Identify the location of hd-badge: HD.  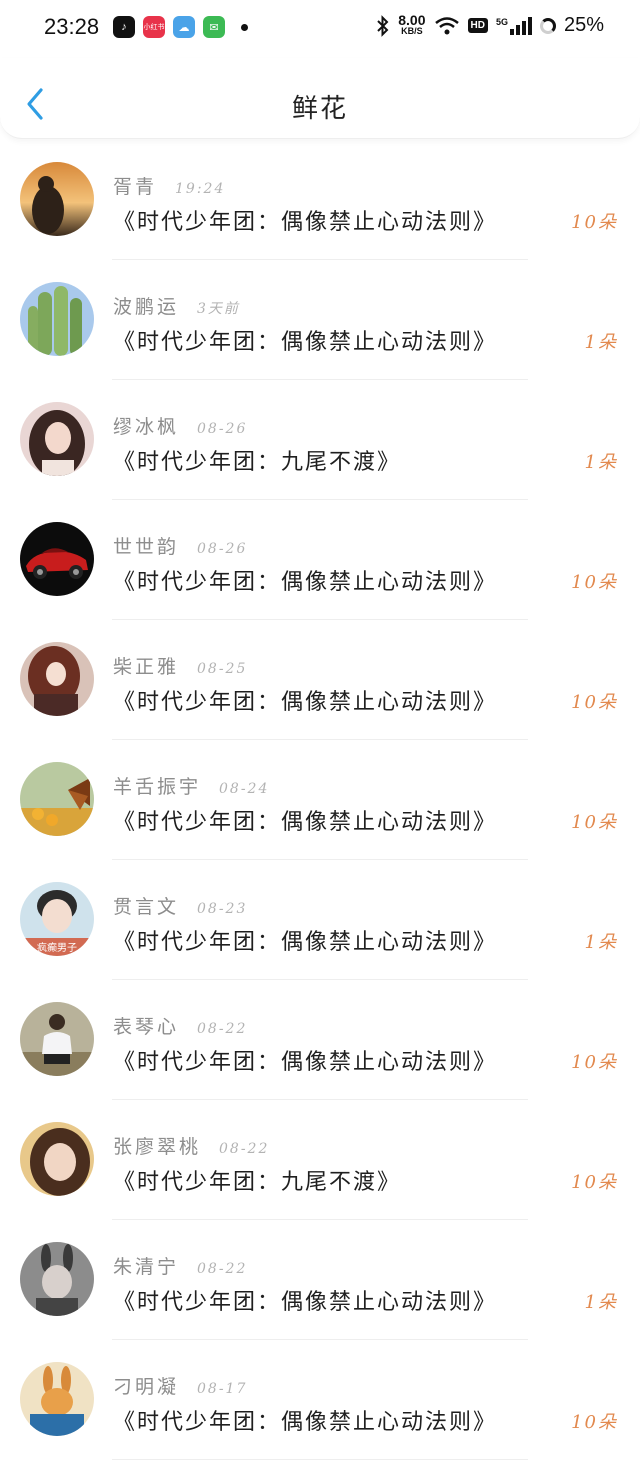
(477, 25).